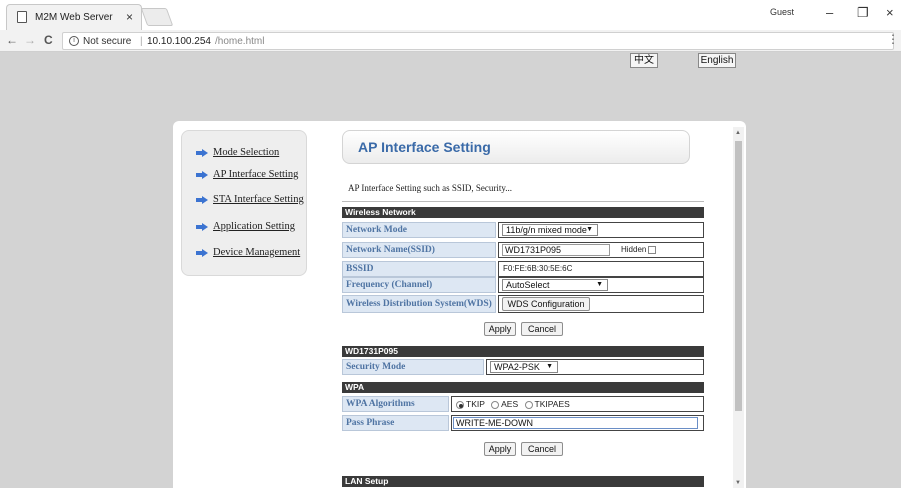 The height and width of the screenshot is (488, 901). What do you see at coordinates (30, 40) in the screenshot?
I see `forward-icon: →` at bounding box center [30, 40].